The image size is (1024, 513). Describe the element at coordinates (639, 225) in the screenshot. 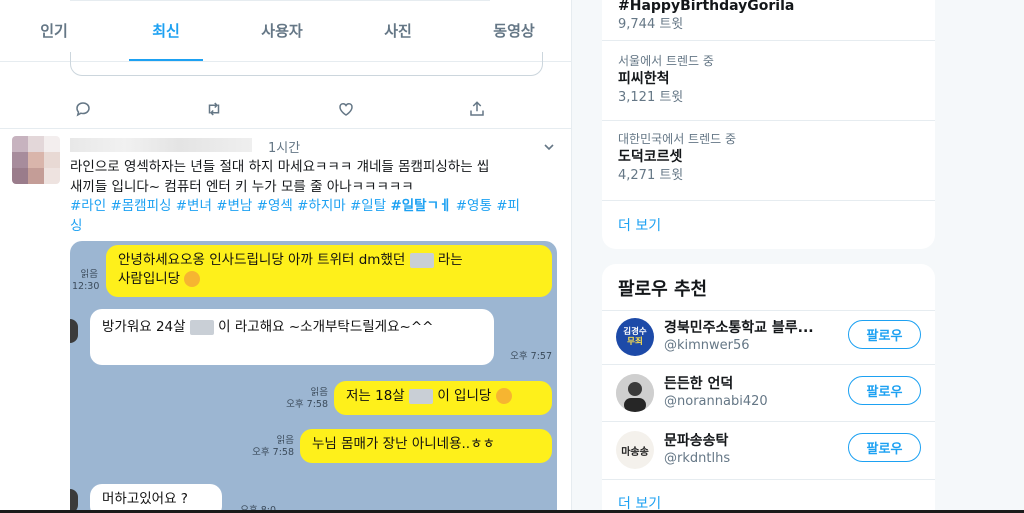

I see `trends-show-more-link: 더 보기` at that location.